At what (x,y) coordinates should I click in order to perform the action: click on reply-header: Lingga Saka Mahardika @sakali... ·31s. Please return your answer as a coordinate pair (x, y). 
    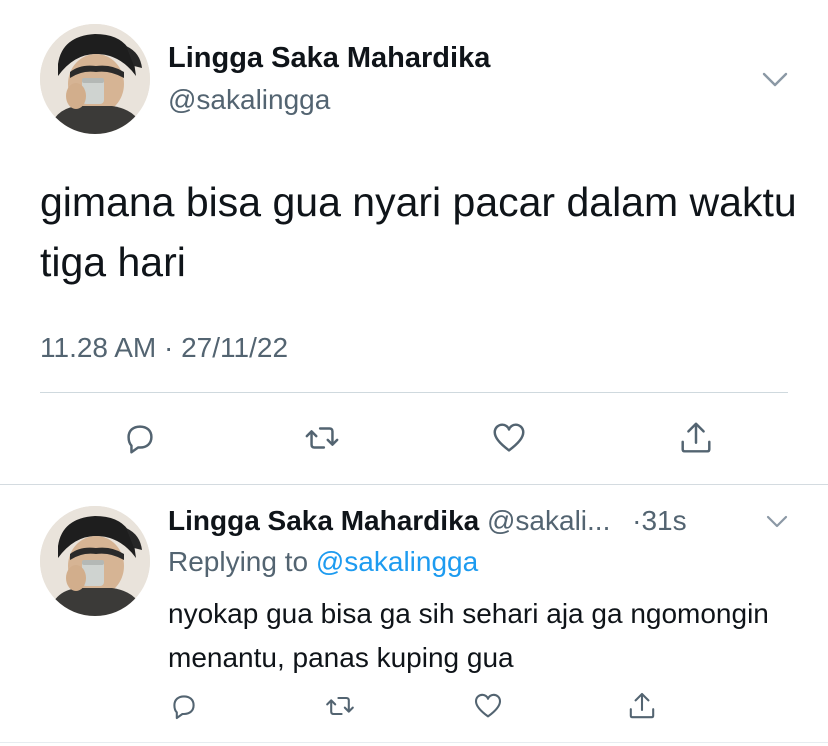
    Looking at the image, I should click on (427, 521).